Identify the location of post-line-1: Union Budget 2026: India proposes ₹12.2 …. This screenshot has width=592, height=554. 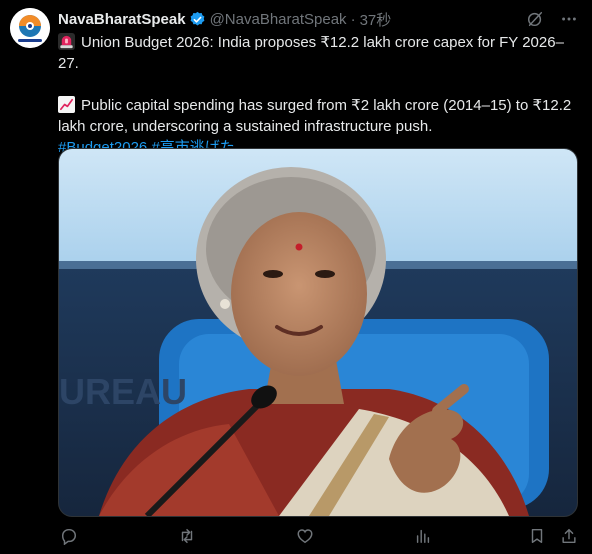
(318, 53).